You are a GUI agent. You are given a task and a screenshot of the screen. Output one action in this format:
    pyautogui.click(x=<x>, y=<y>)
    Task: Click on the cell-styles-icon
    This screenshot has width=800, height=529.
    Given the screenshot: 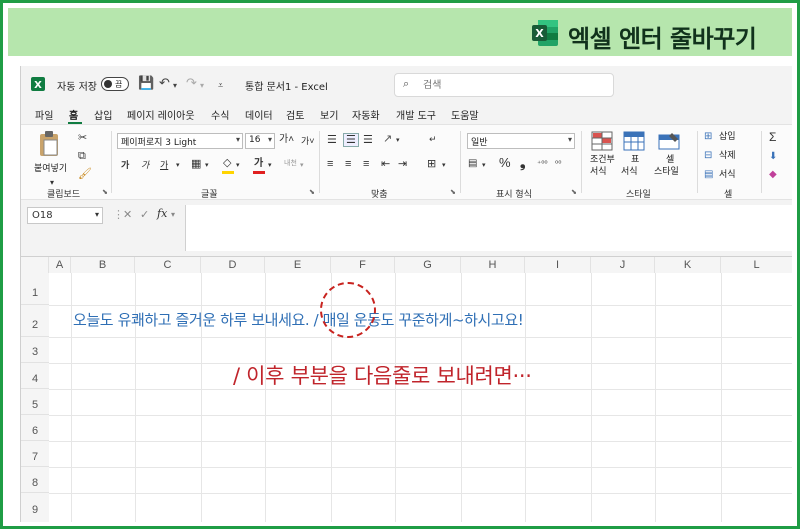 What is the action you would take?
    pyautogui.click(x=669, y=141)
    